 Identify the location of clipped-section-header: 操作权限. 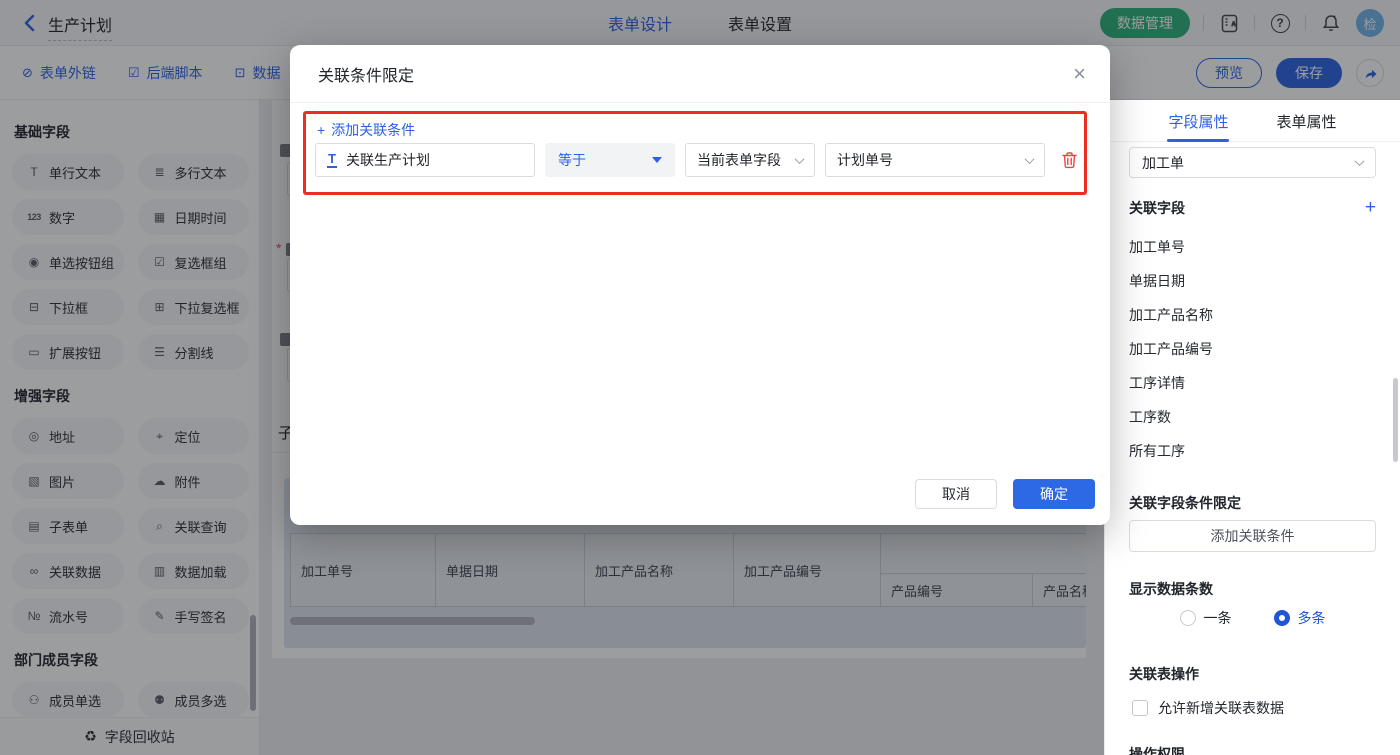
(1157, 750).